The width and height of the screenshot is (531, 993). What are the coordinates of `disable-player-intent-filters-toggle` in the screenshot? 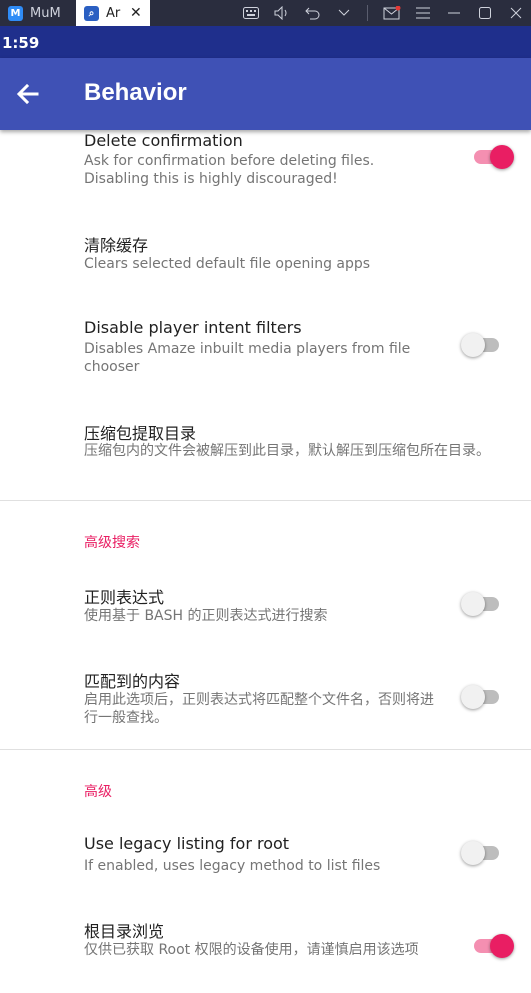 It's located at (482, 345).